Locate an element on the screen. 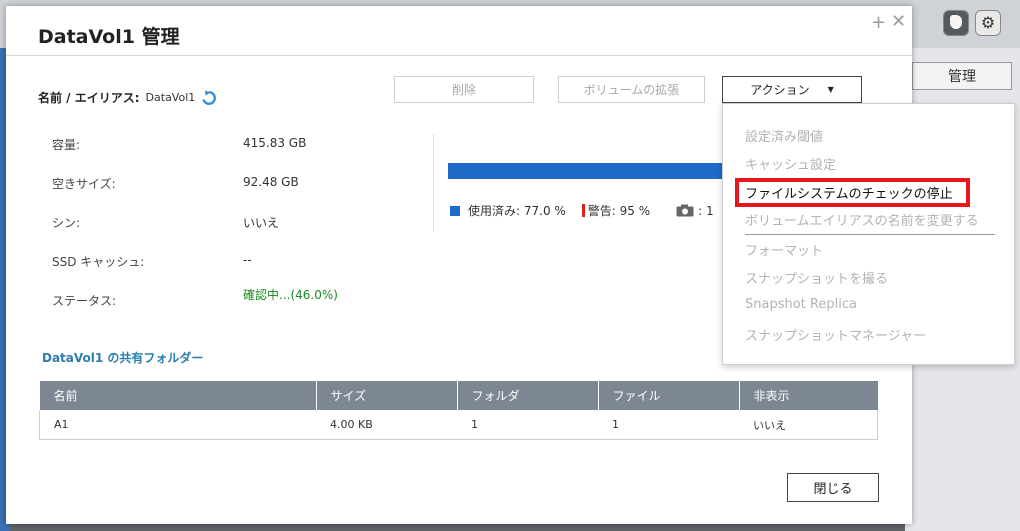 Image resolution: width=1020 pixels, height=531 pixels. table-row: A1 4.00 KB 1 1 いいえ is located at coordinates (458, 425).